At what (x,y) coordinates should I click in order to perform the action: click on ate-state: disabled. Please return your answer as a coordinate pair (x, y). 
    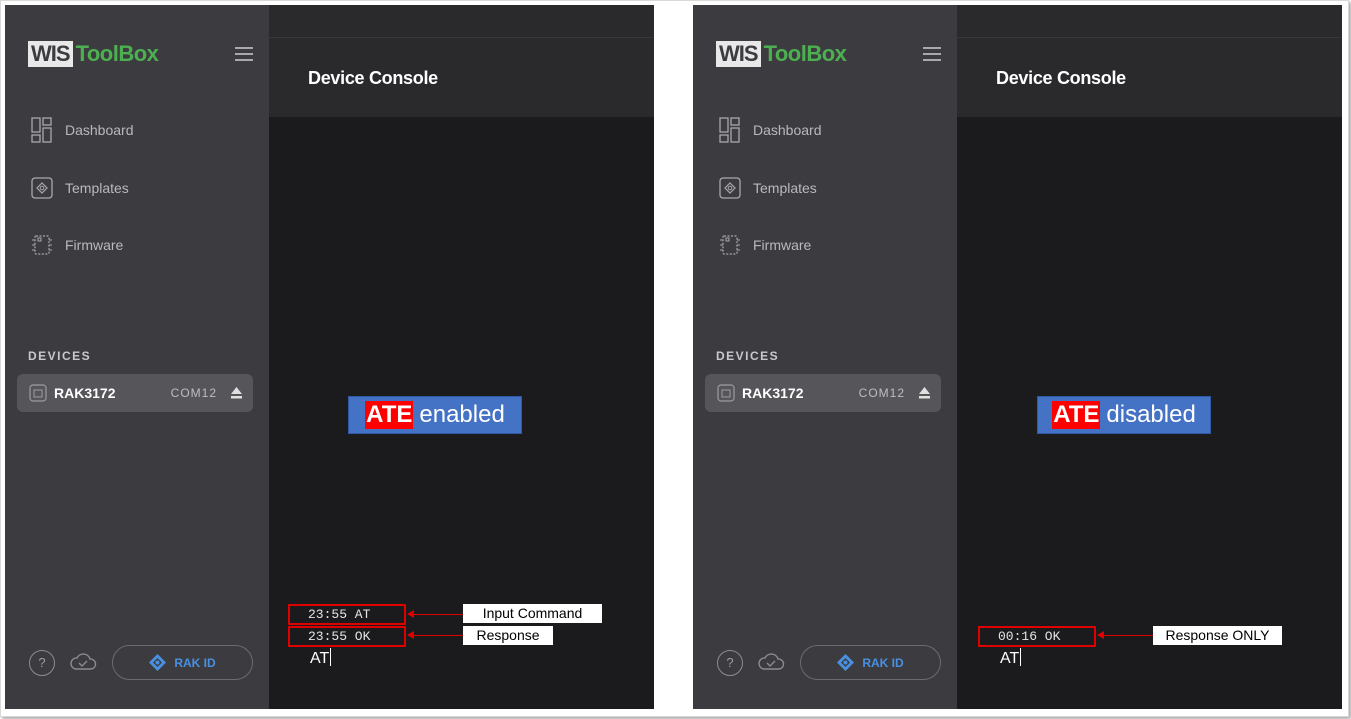
    Looking at the image, I should click on (1151, 414).